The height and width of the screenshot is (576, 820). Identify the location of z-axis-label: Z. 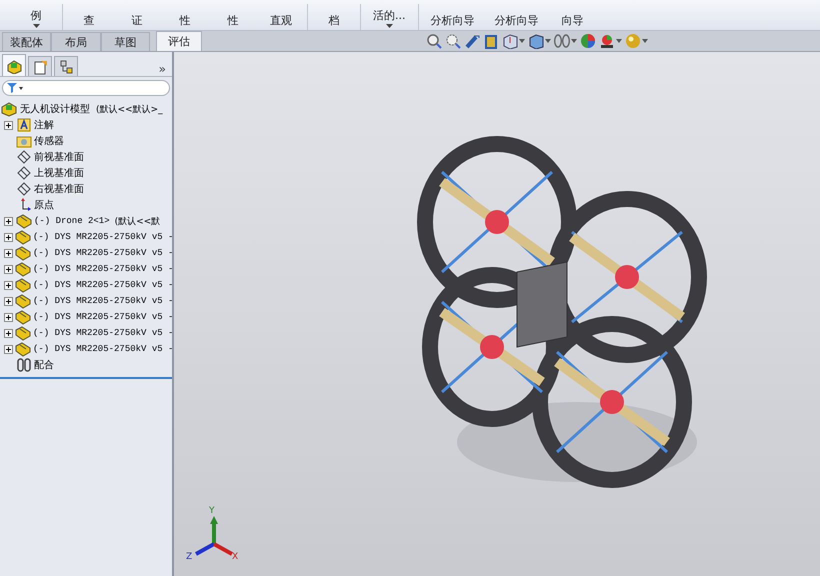
(189, 557).